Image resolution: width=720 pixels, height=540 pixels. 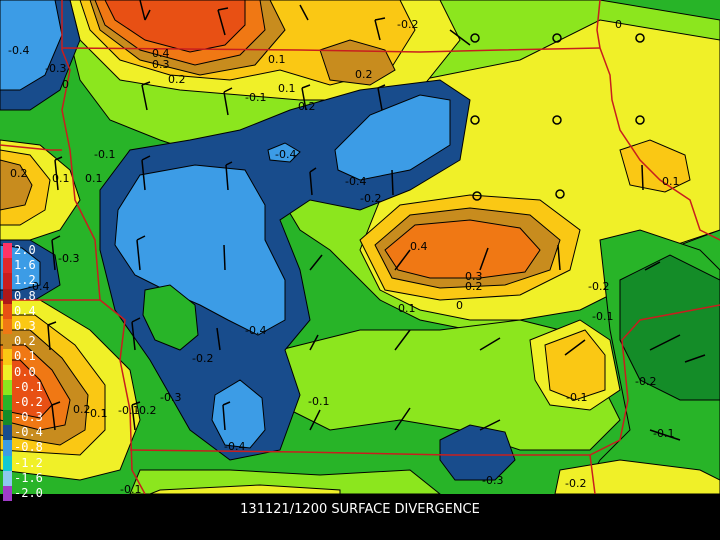 I want to click on legend-row: 0.2, so click(x=33, y=342).